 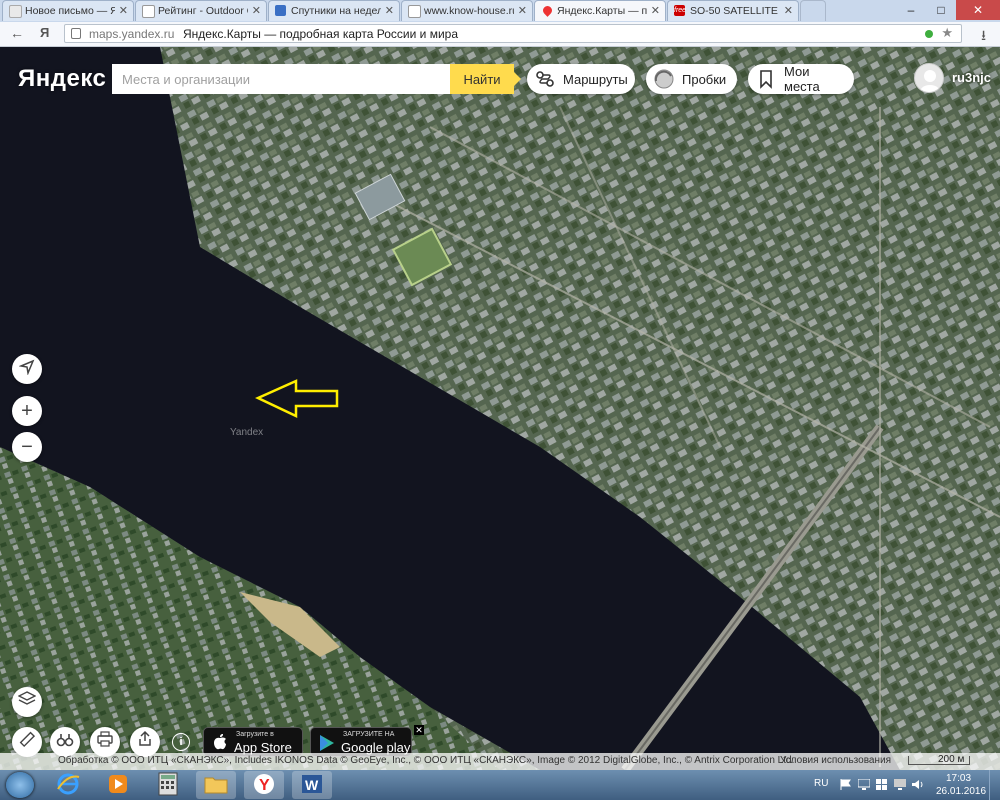 I want to click on explorer-taskbar-button, so click(x=216, y=785).